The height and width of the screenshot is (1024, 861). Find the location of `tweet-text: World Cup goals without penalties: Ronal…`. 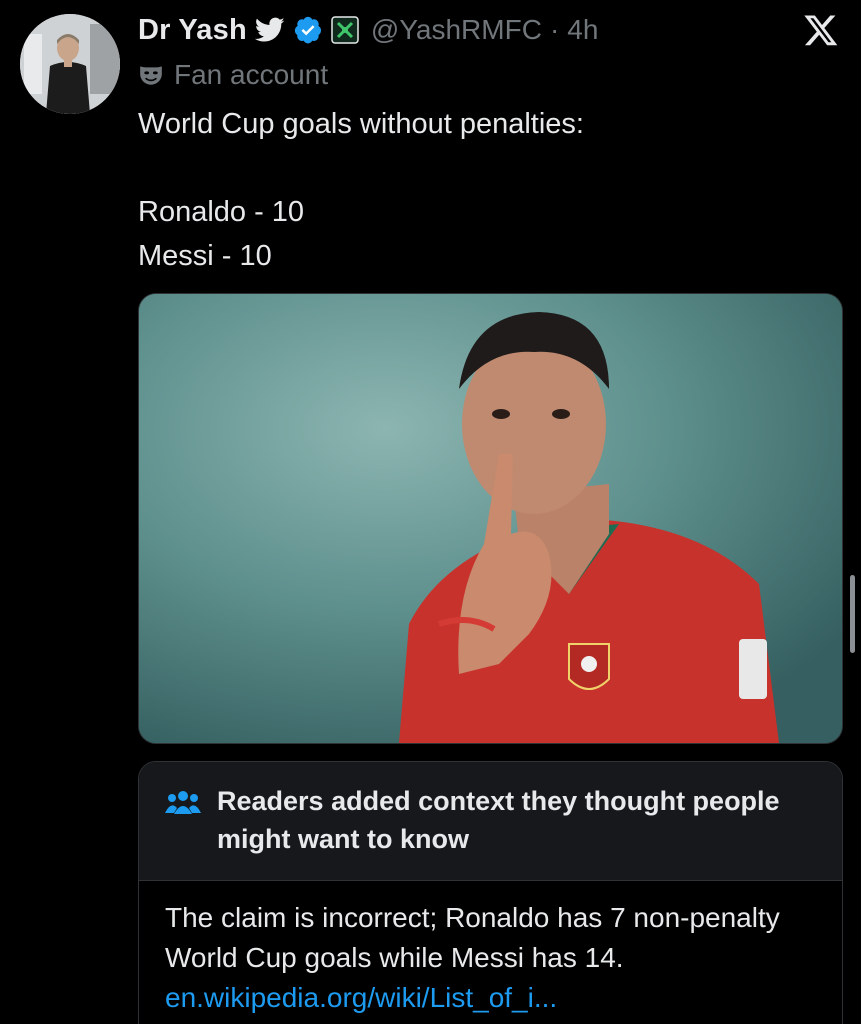

tweet-text: World Cup goals without penalties: Ronal… is located at coordinates (483, 190).